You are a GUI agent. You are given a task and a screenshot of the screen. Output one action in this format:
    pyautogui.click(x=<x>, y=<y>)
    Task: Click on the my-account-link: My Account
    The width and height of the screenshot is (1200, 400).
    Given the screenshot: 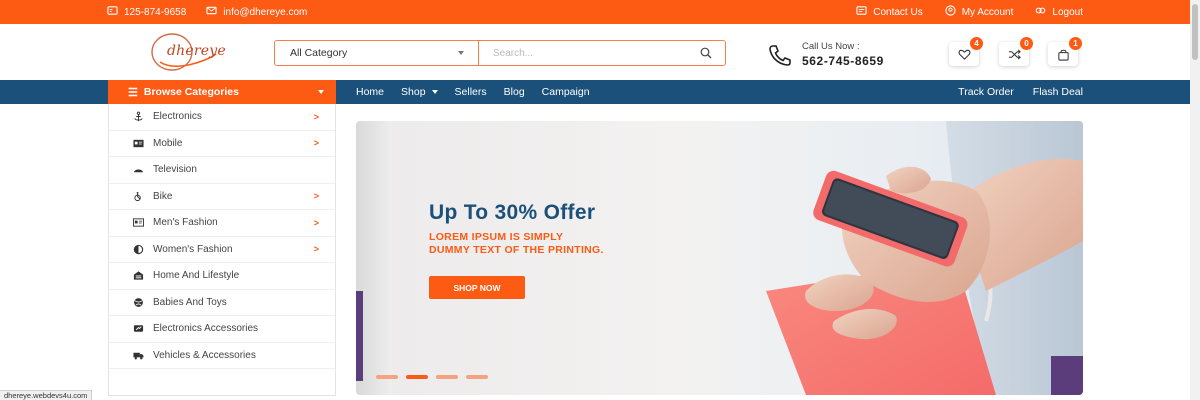 What is the action you would take?
    pyautogui.click(x=979, y=12)
    